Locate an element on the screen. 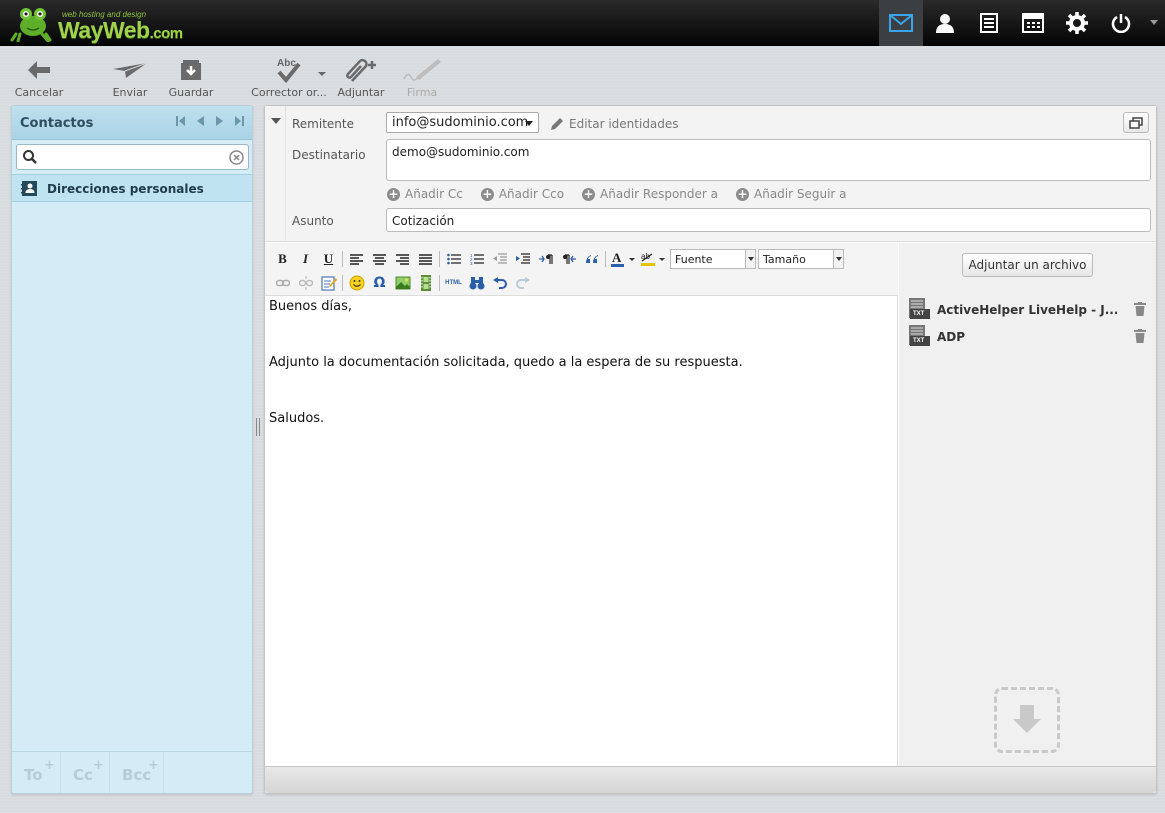 The image size is (1165, 813). settings-nav-button is located at coordinates (1077, 23).